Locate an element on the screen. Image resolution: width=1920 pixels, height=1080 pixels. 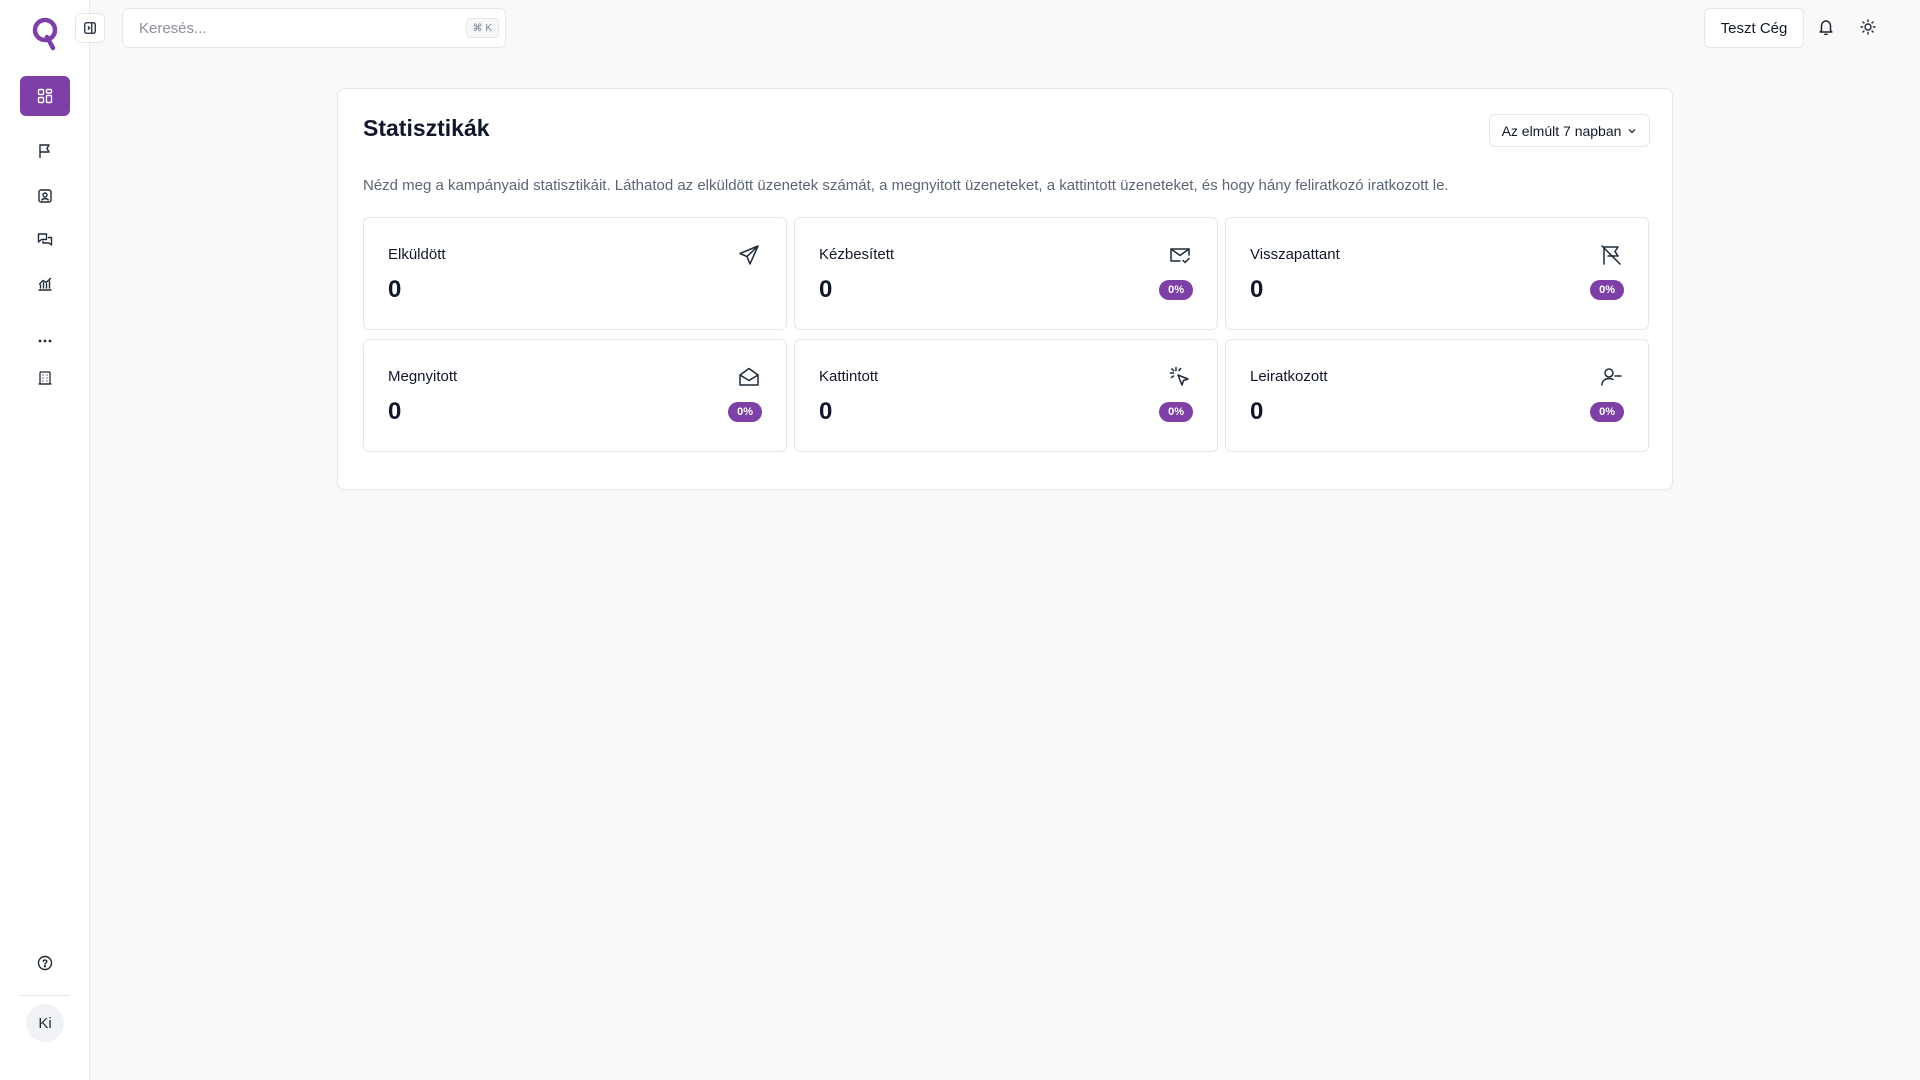
help-circle-icon is located at coordinates (45, 963).